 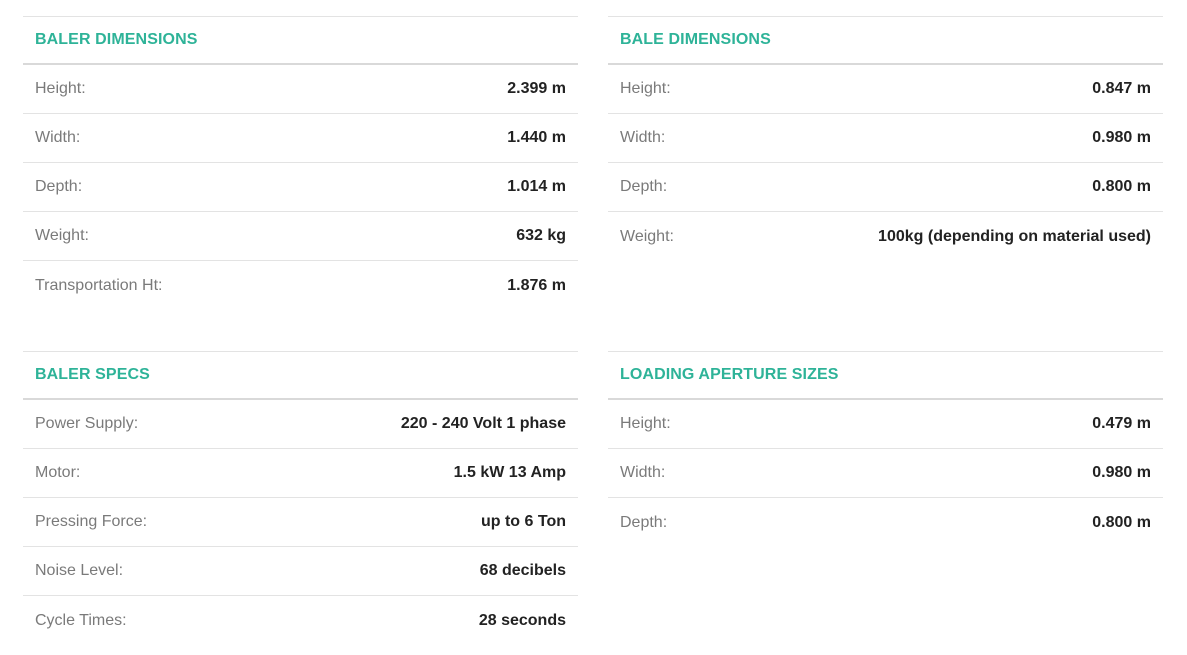 What do you see at coordinates (79, 570) in the screenshot?
I see `row-label: Noise Level:` at bounding box center [79, 570].